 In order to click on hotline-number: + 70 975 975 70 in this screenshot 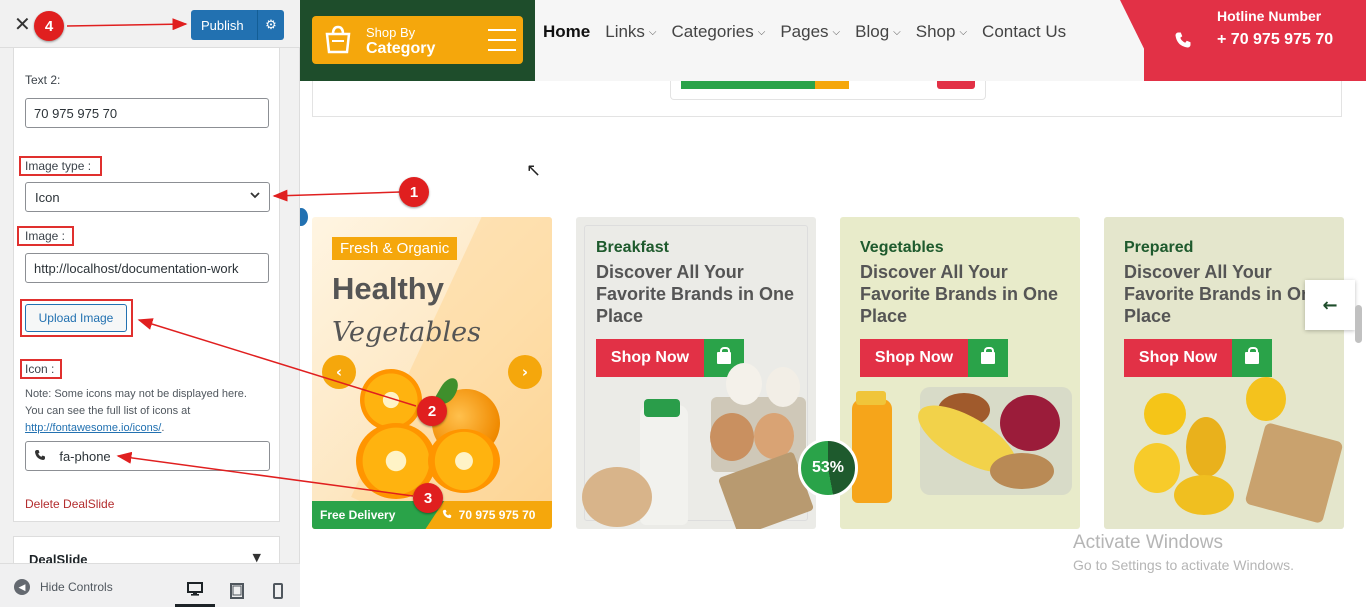, I will do `click(1275, 39)`.